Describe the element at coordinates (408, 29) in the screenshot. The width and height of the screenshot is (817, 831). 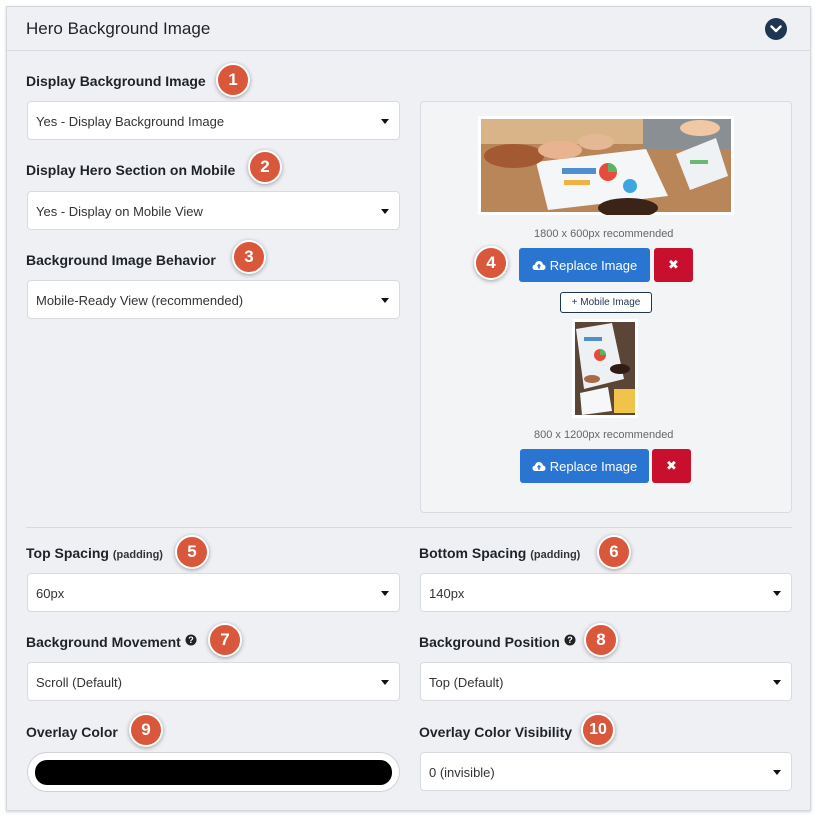
I see `panel-header: Hero Background Image` at that location.